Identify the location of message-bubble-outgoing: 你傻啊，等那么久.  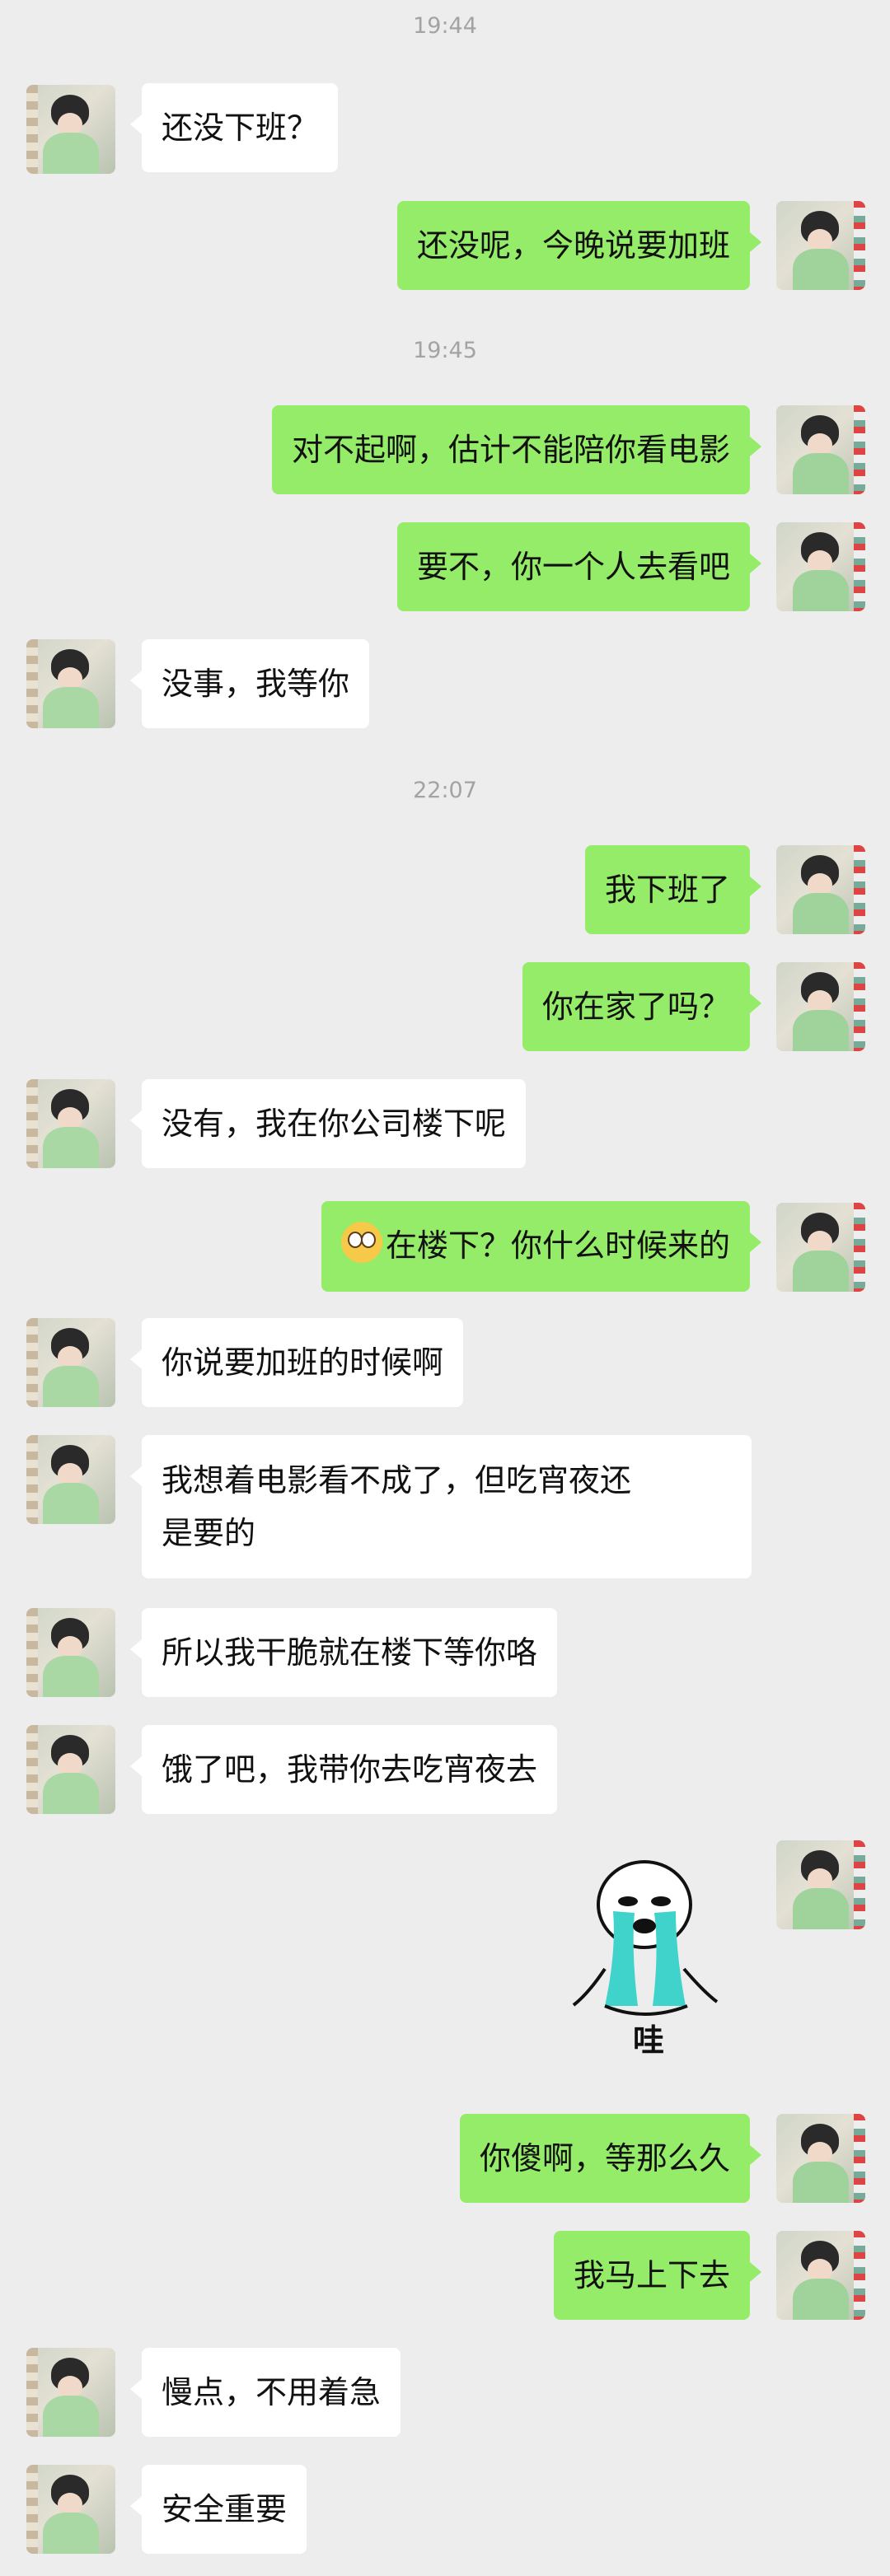
(610, 2158).